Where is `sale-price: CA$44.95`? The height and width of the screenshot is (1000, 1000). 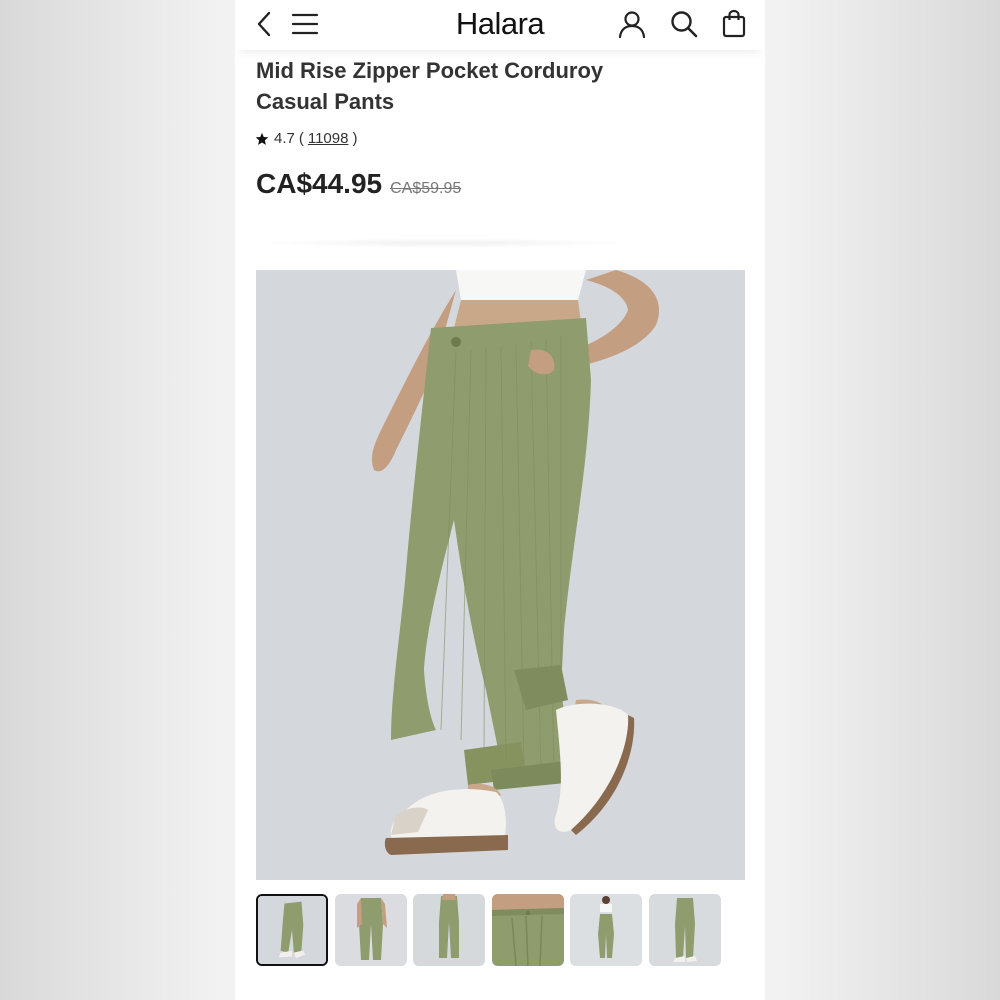
sale-price: CA$44.95 is located at coordinates (319, 183).